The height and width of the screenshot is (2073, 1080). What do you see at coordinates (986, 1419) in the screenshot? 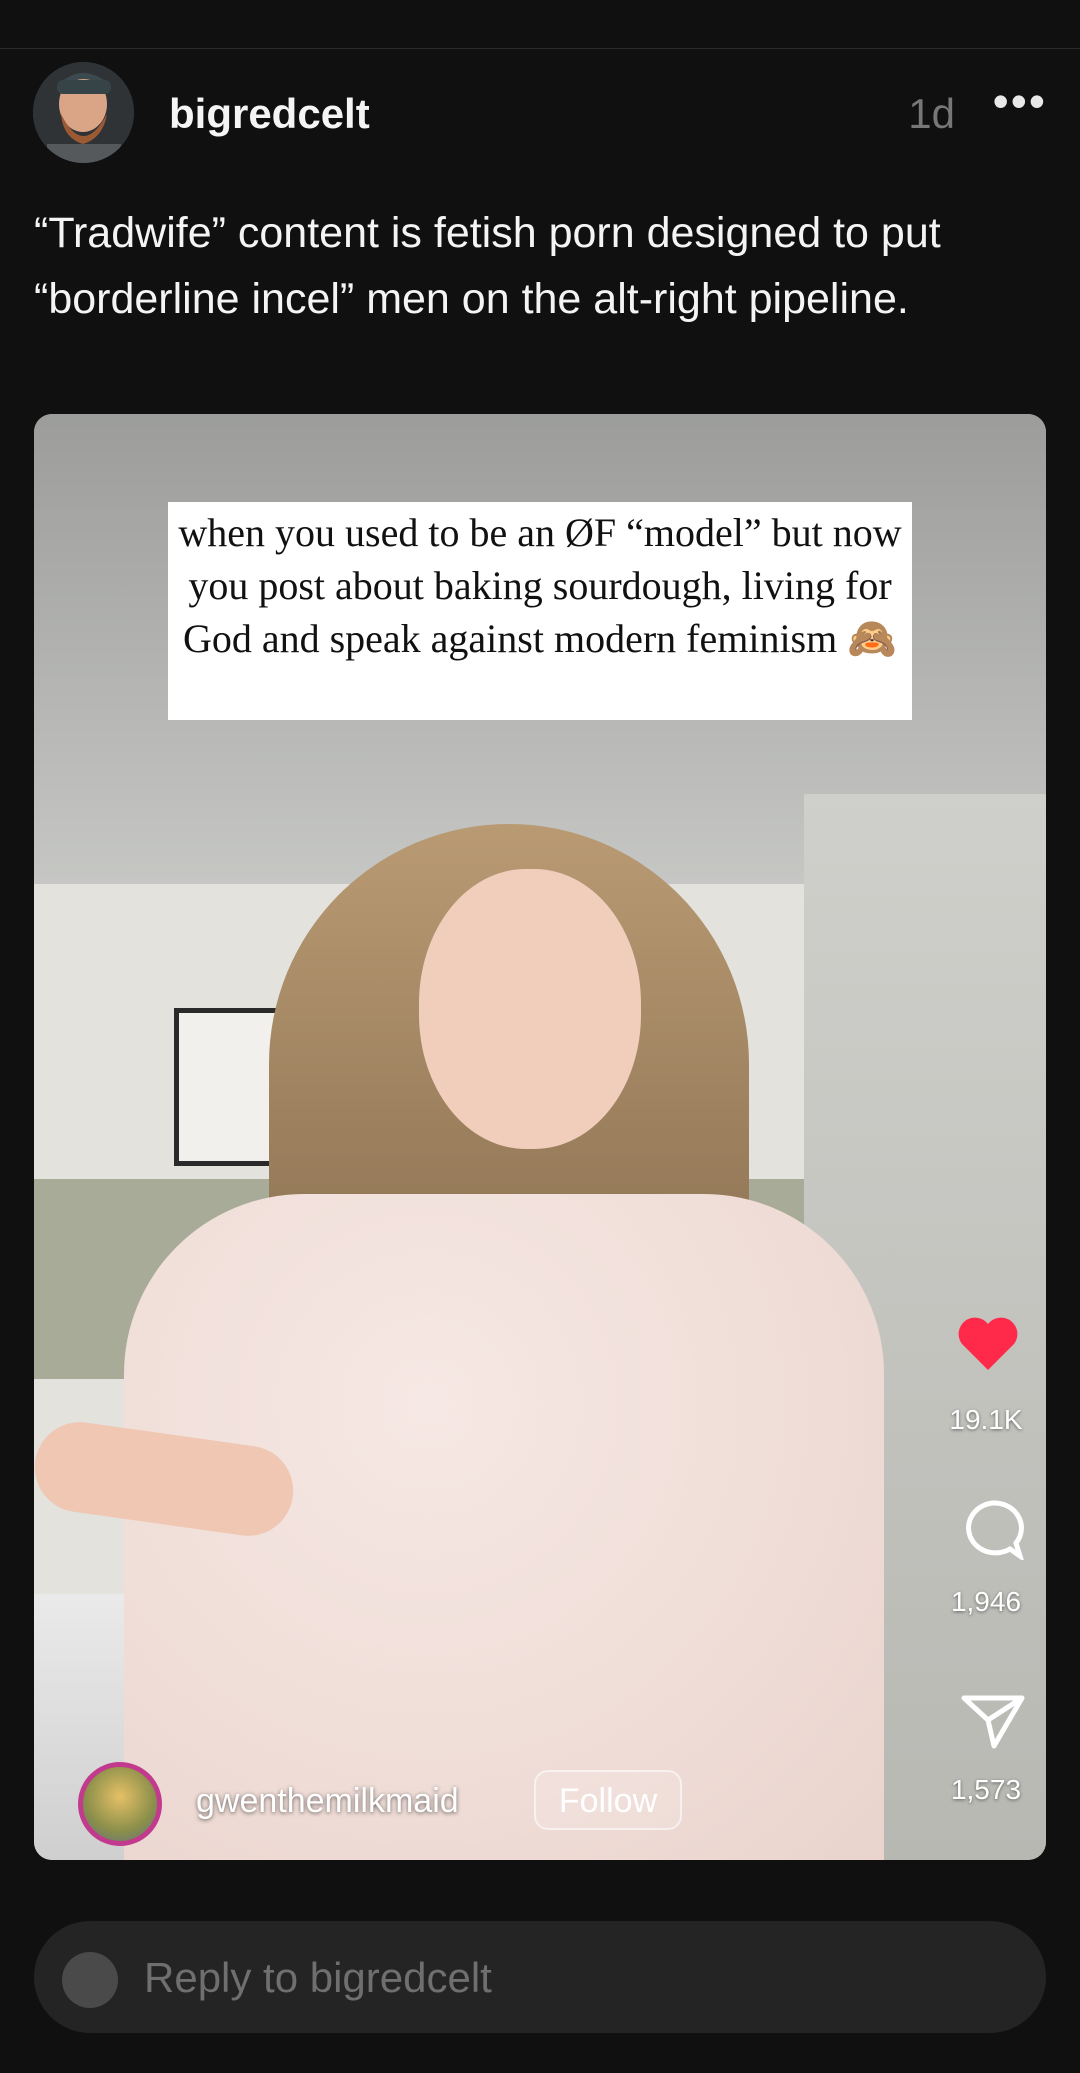
I see `like-count: 19.1K` at bounding box center [986, 1419].